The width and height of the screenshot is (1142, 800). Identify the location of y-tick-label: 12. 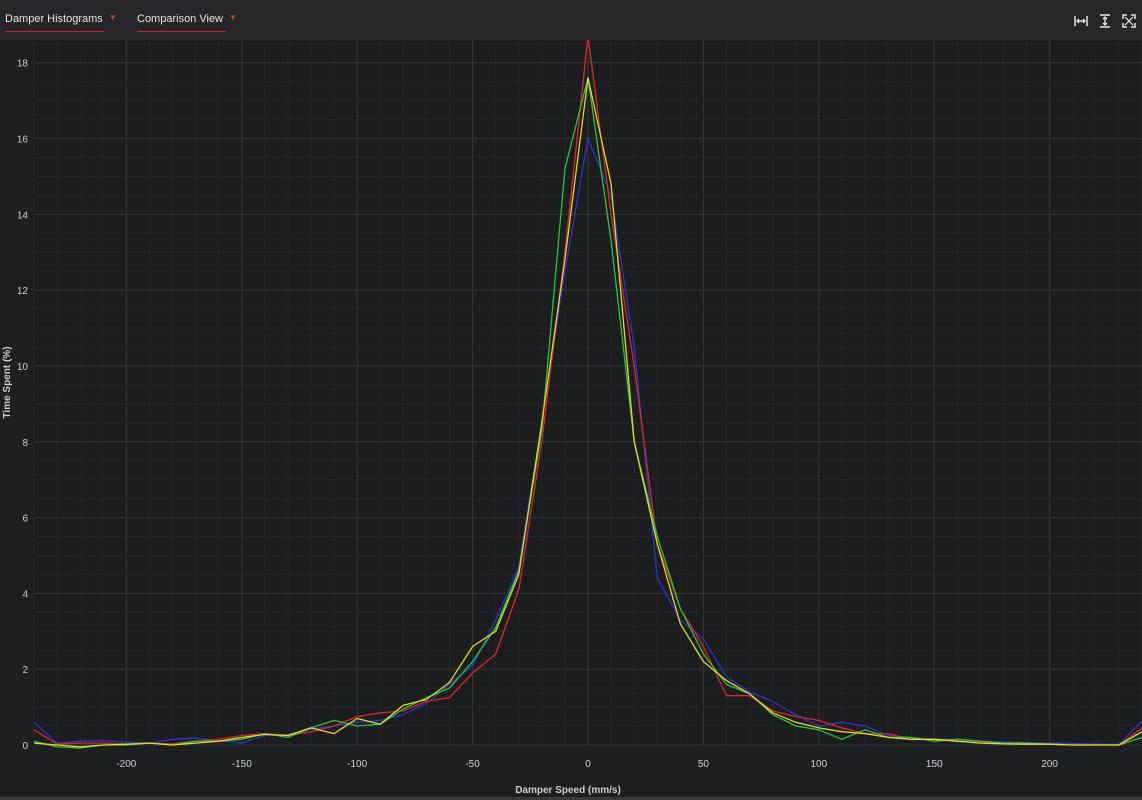
(23, 291).